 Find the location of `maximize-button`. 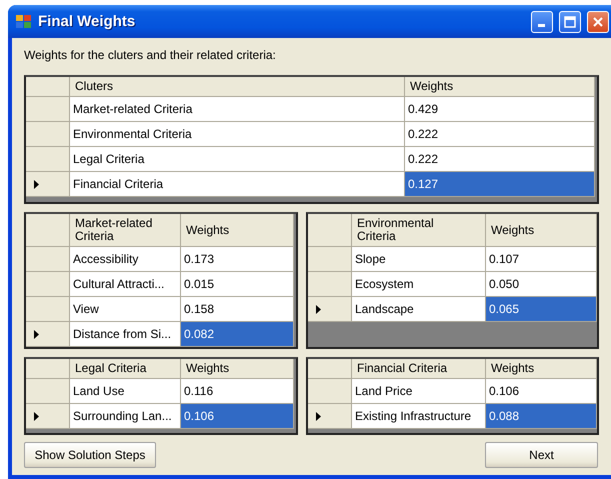

maximize-button is located at coordinates (570, 21).